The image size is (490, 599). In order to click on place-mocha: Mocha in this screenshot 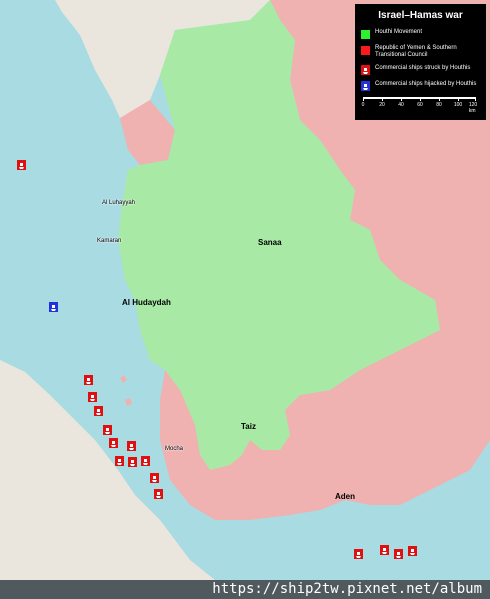, I will do `click(174, 449)`.